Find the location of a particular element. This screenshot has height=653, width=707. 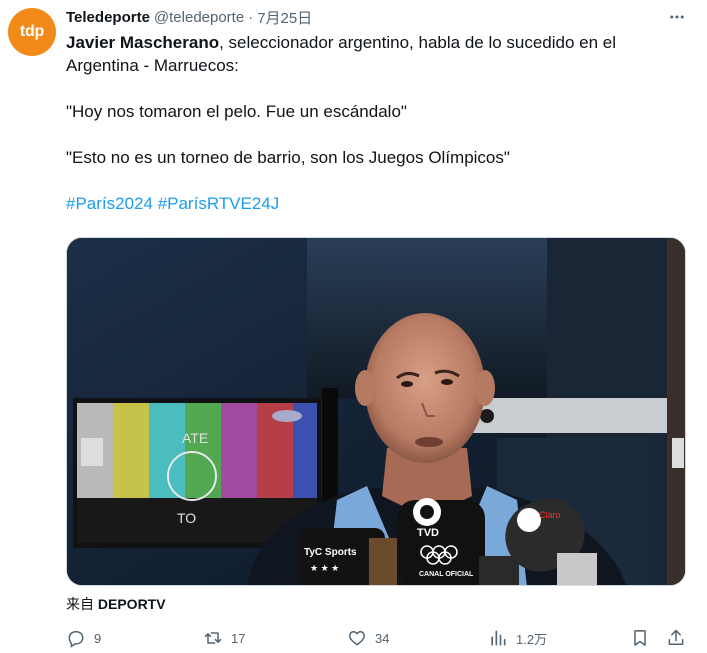

tweet-source: 来自 DEPORTV is located at coordinates (116, 604).